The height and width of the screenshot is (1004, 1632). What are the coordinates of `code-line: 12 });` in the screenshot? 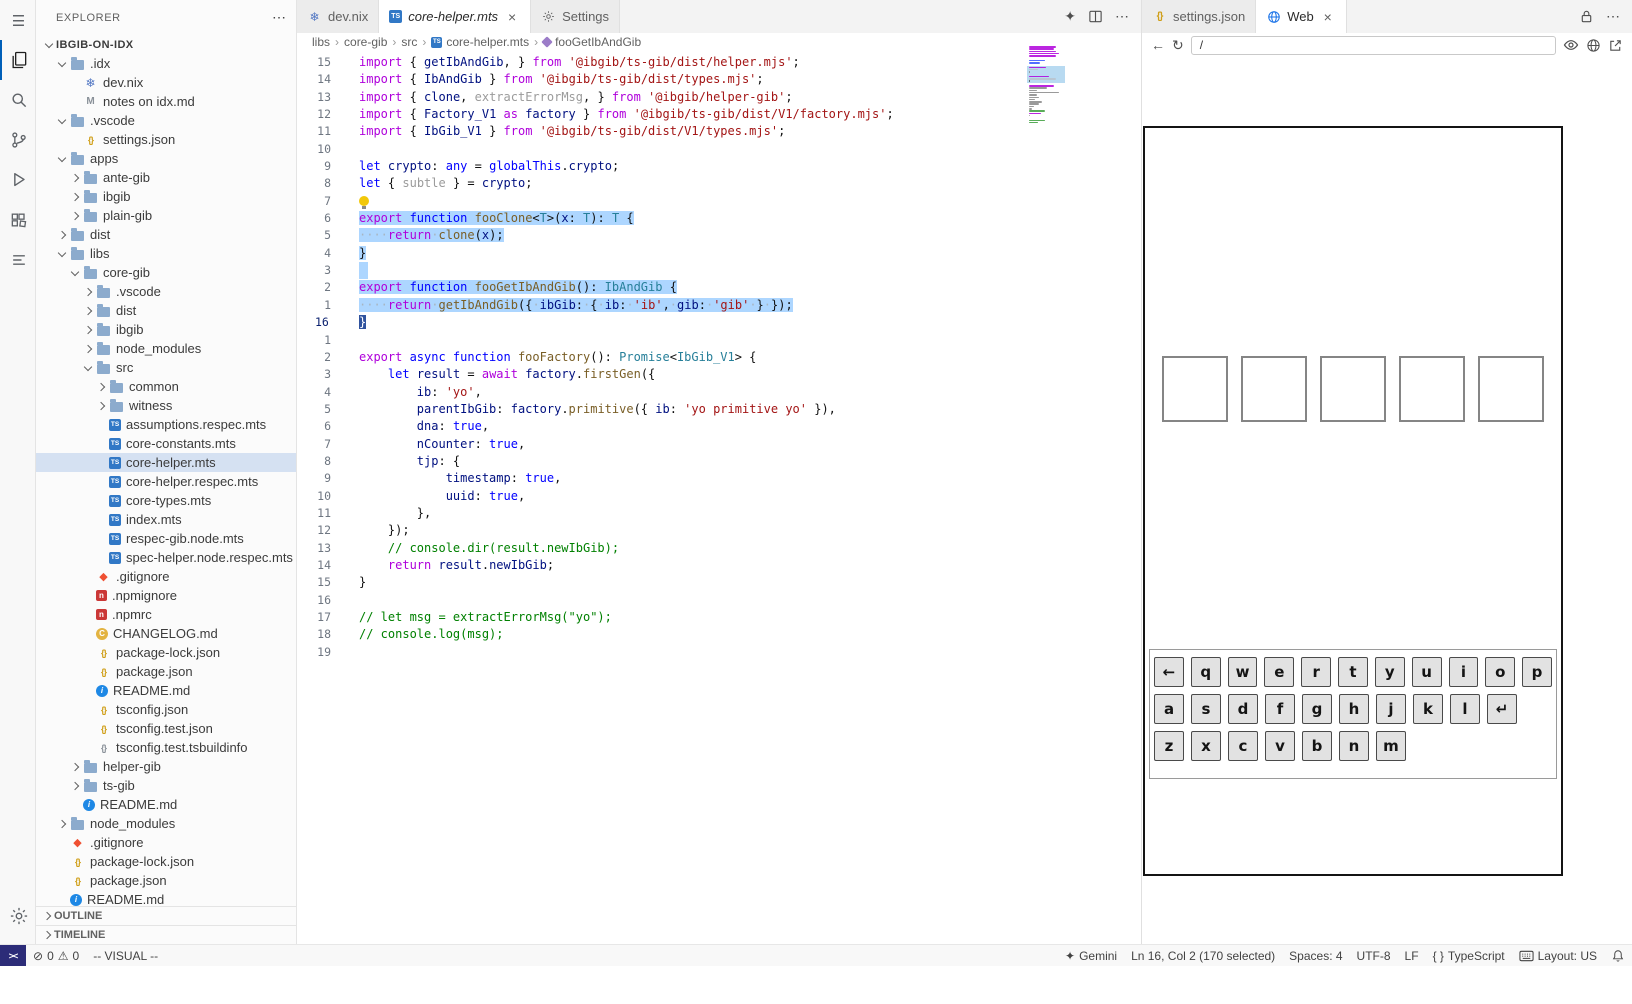 It's located at (719, 530).